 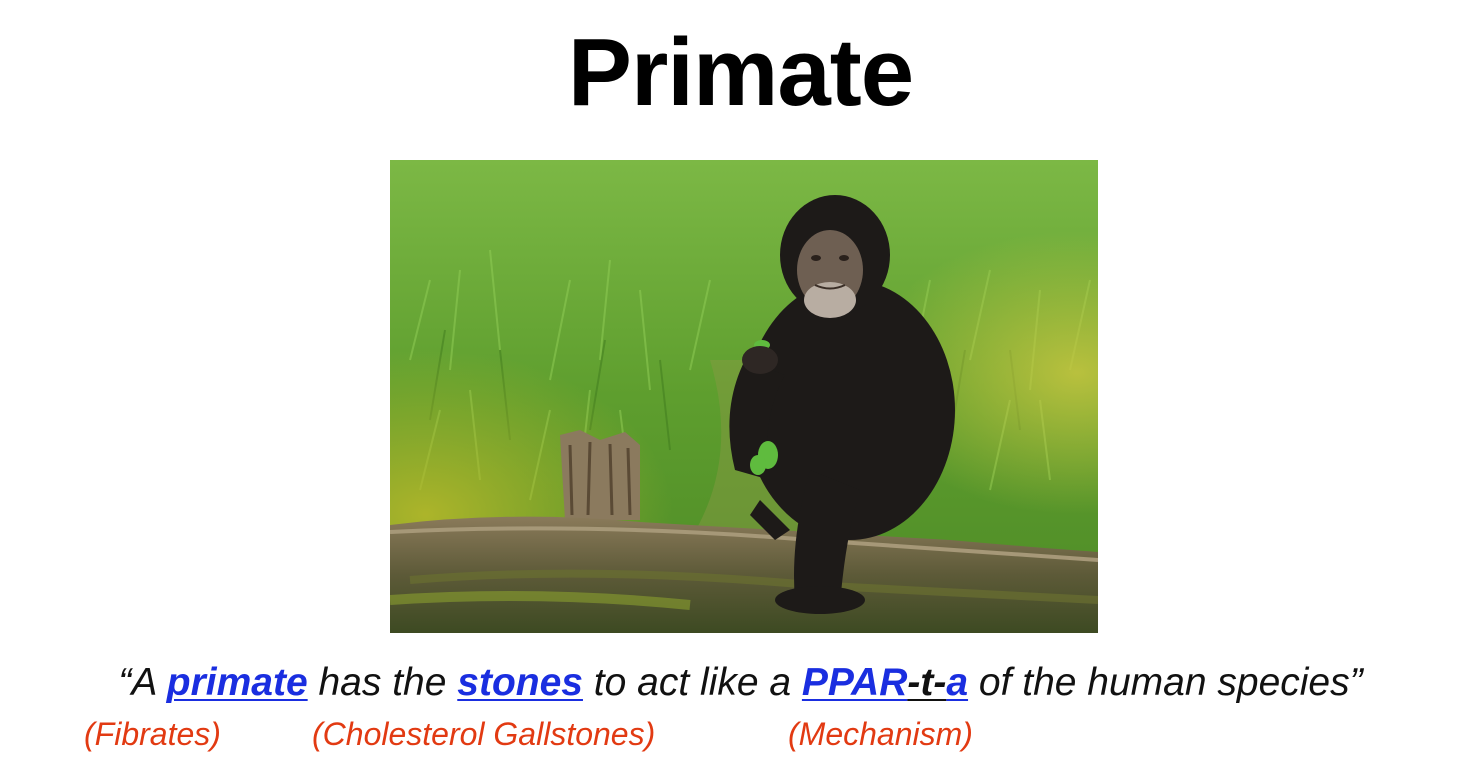 What do you see at coordinates (237, 682) in the screenshot?
I see `keyword-primate: primate` at bounding box center [237, 682].